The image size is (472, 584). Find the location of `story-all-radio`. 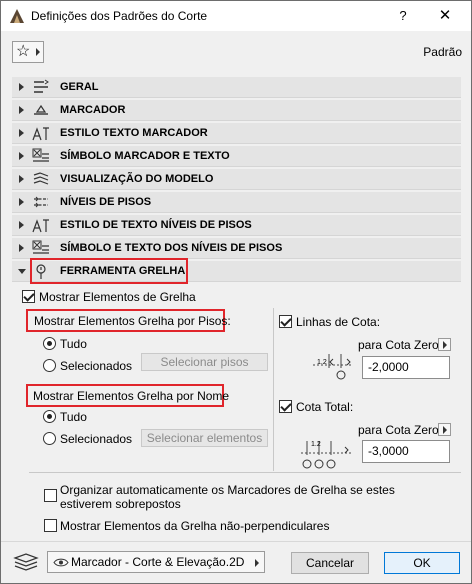

story-all-radio is located at coordinates (49, 343).